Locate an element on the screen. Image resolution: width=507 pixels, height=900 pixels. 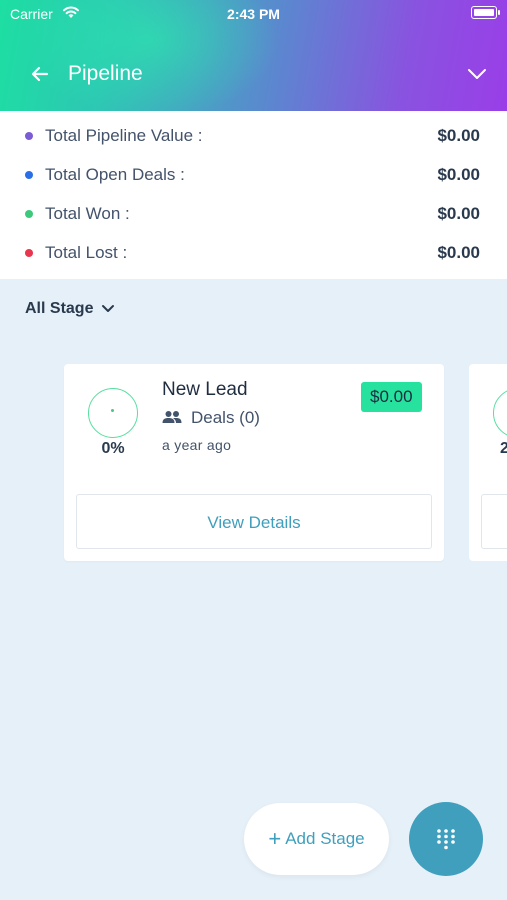
stage-amount-badge: $0.00 is located at coordinates (391, 397).